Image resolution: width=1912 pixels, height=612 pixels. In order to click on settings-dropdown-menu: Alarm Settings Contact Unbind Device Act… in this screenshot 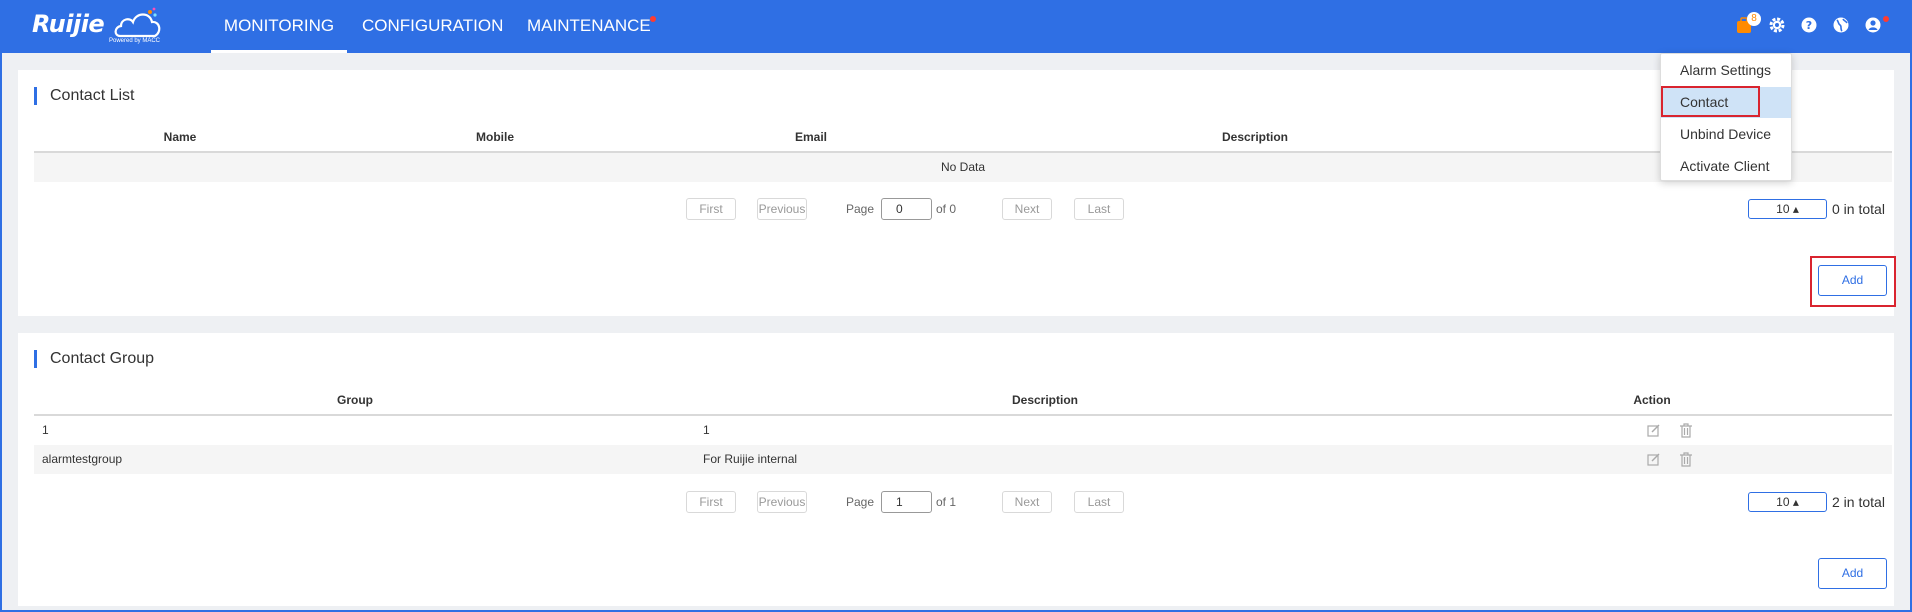, I will do `click(1726, 117)`.